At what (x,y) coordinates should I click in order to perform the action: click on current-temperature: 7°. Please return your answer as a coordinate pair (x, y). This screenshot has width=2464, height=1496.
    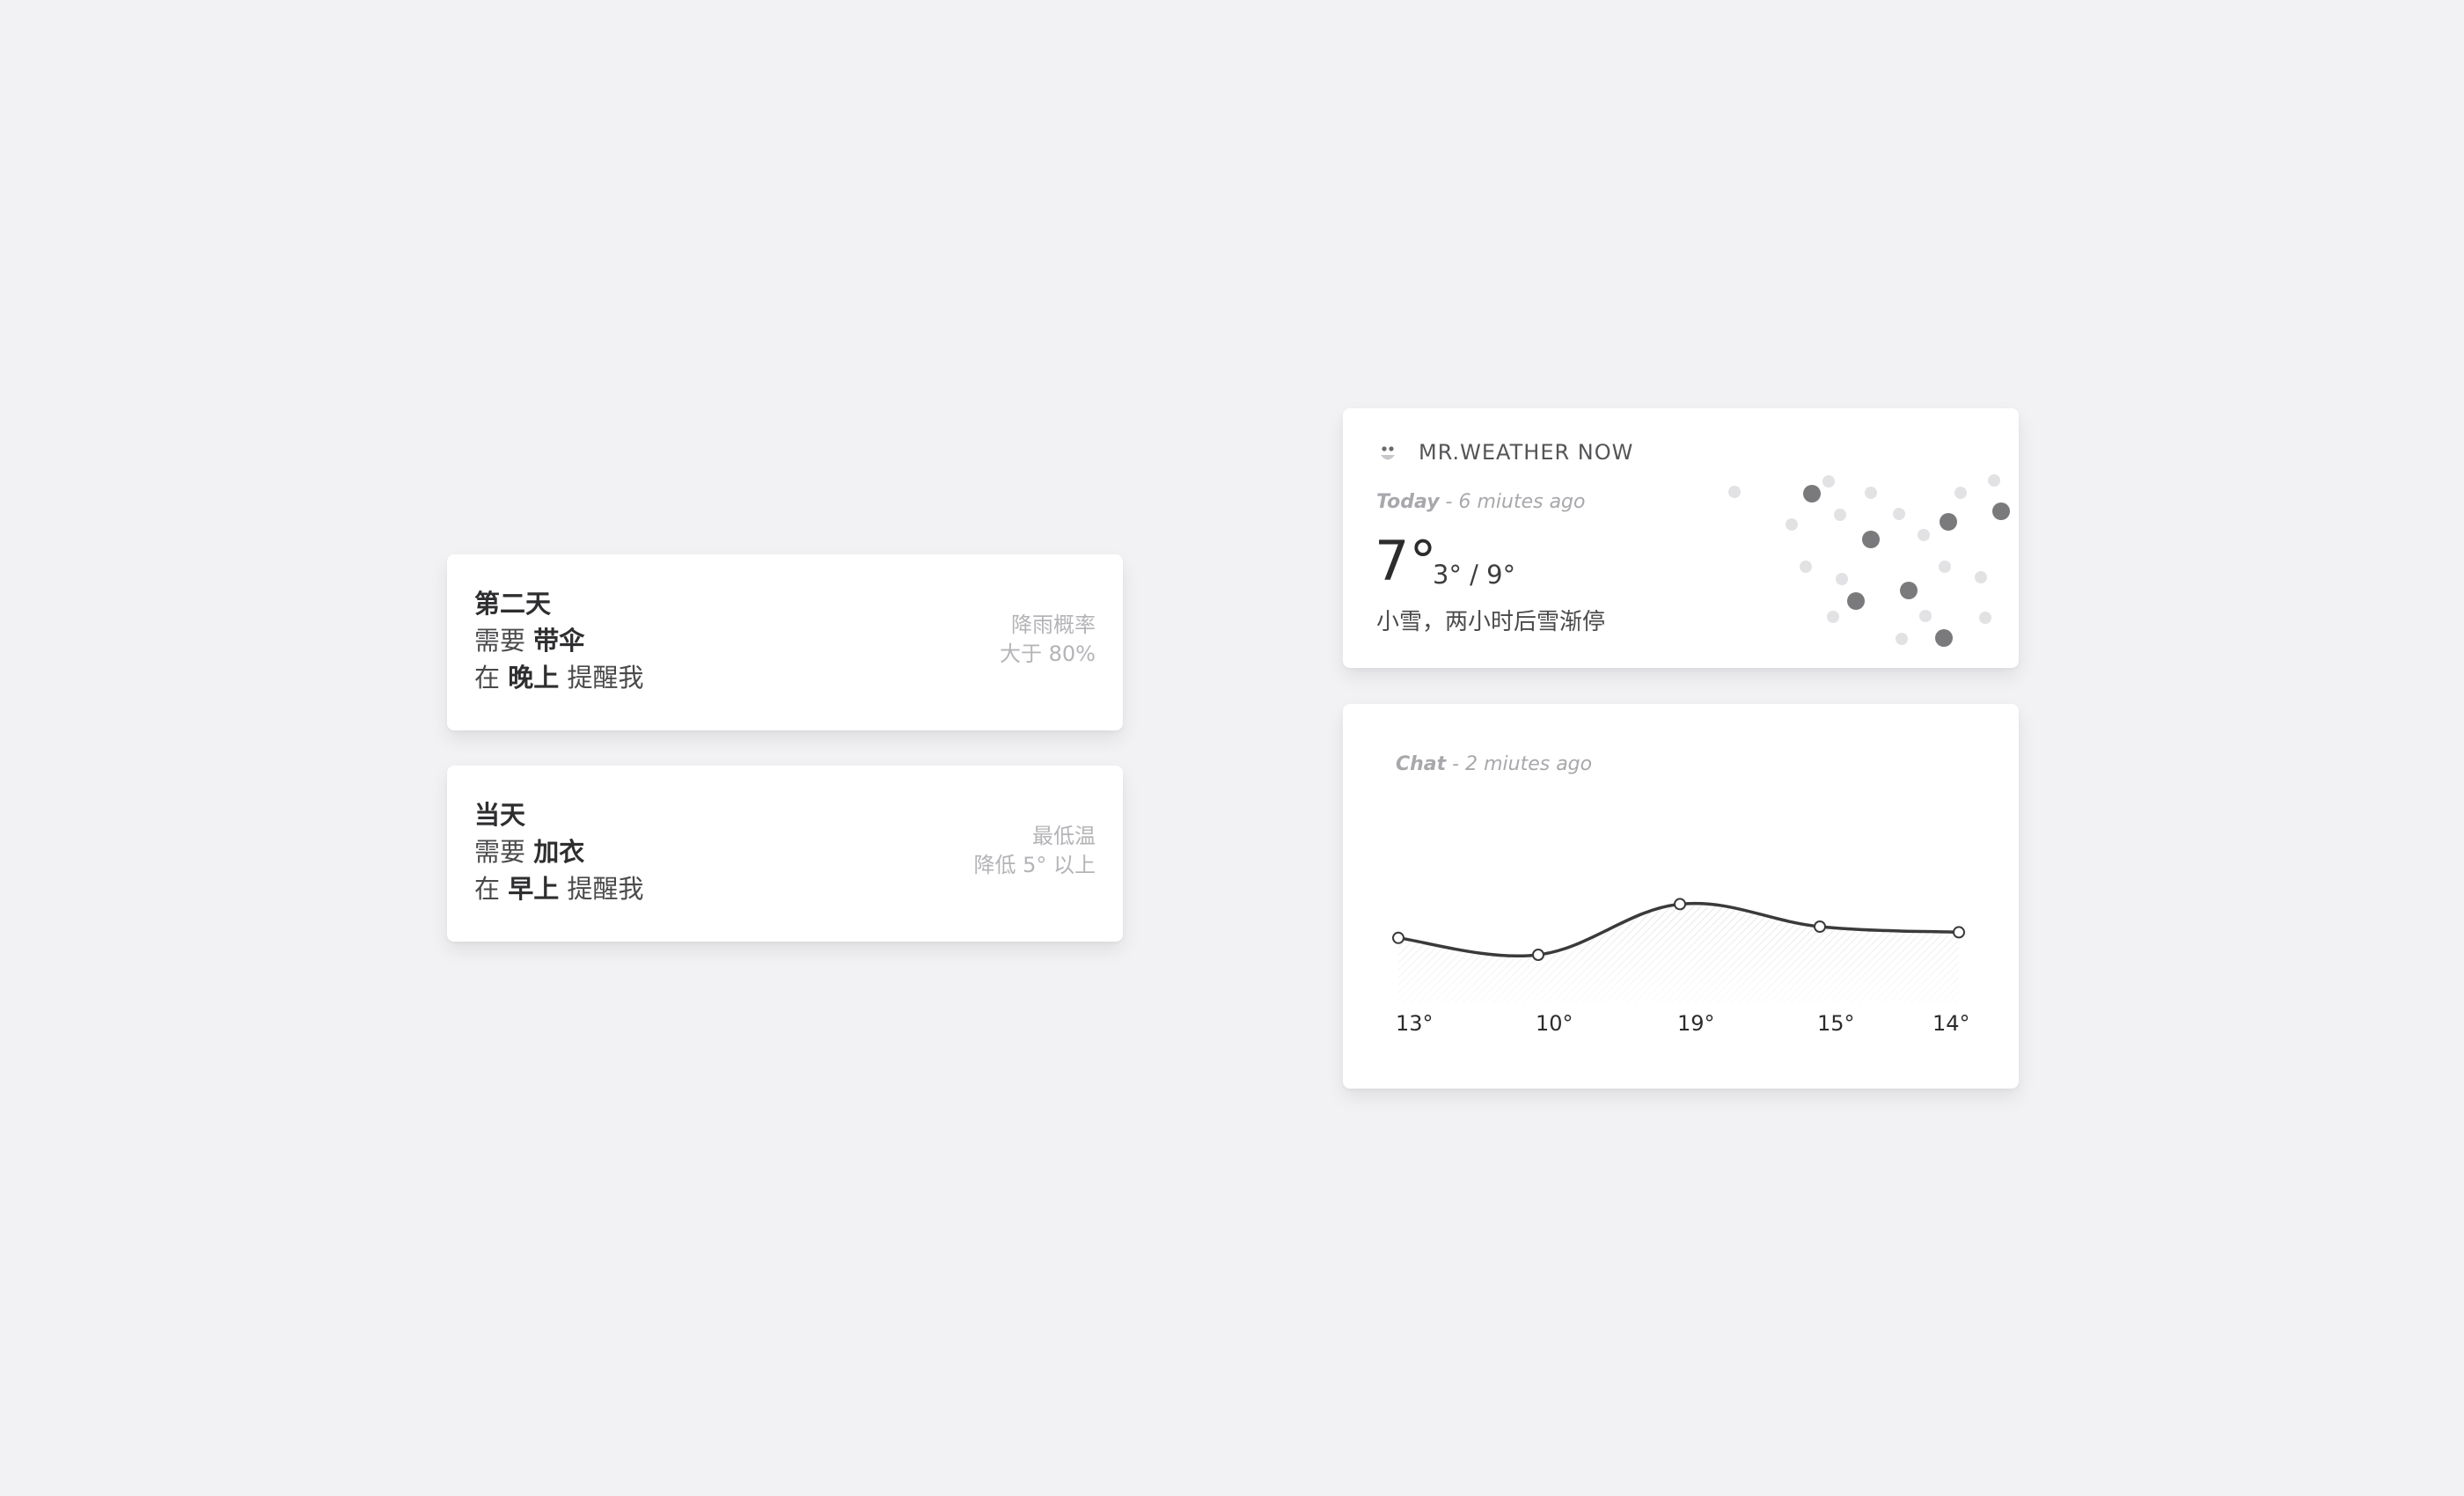
    Looking at the image, I should click on (1406, 561).